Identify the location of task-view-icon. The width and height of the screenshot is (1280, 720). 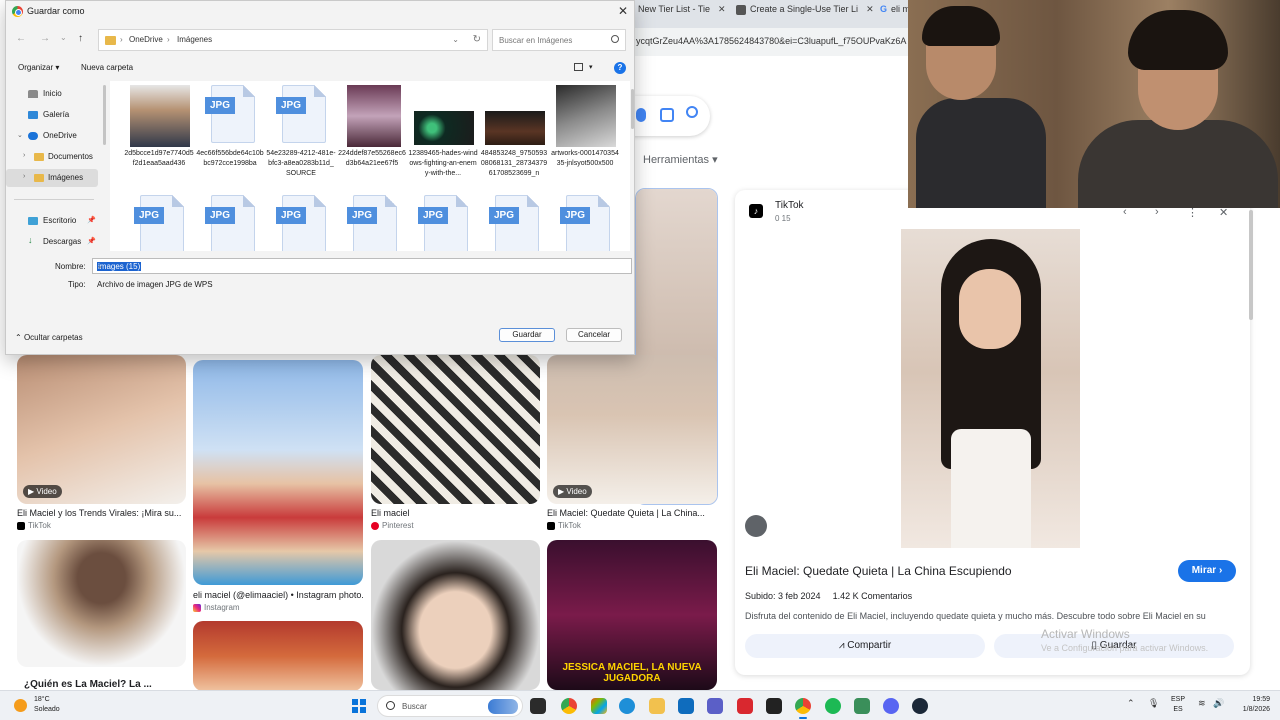
(538, 706).